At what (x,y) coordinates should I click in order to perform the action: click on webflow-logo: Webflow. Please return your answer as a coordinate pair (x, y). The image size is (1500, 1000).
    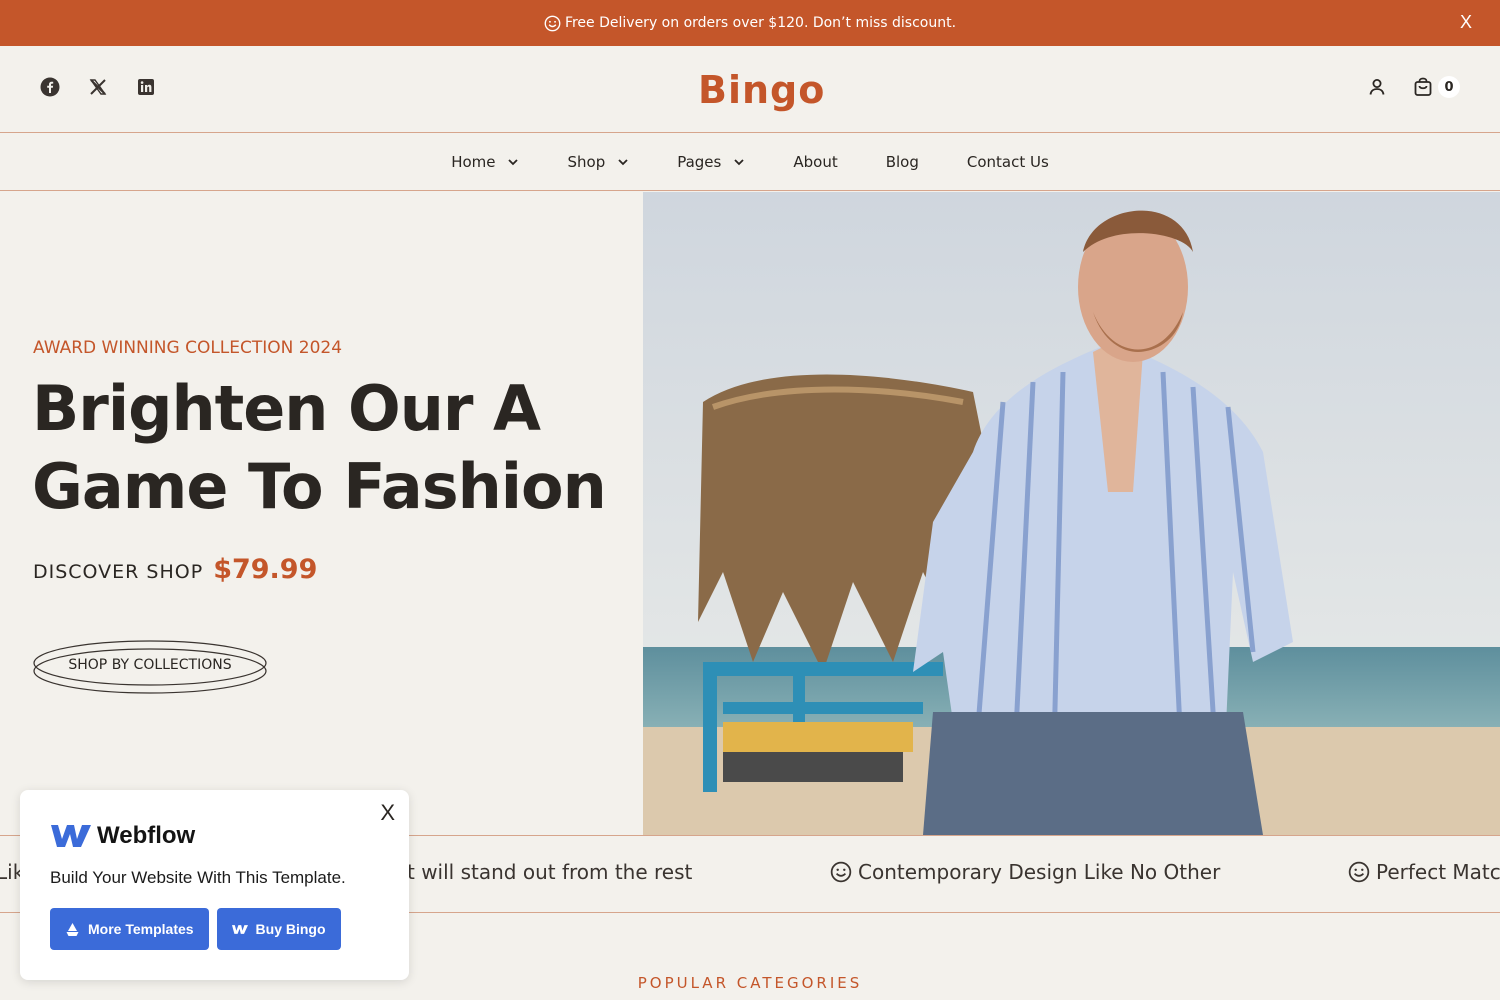
    Looking at the image, I should click on (123, 836).